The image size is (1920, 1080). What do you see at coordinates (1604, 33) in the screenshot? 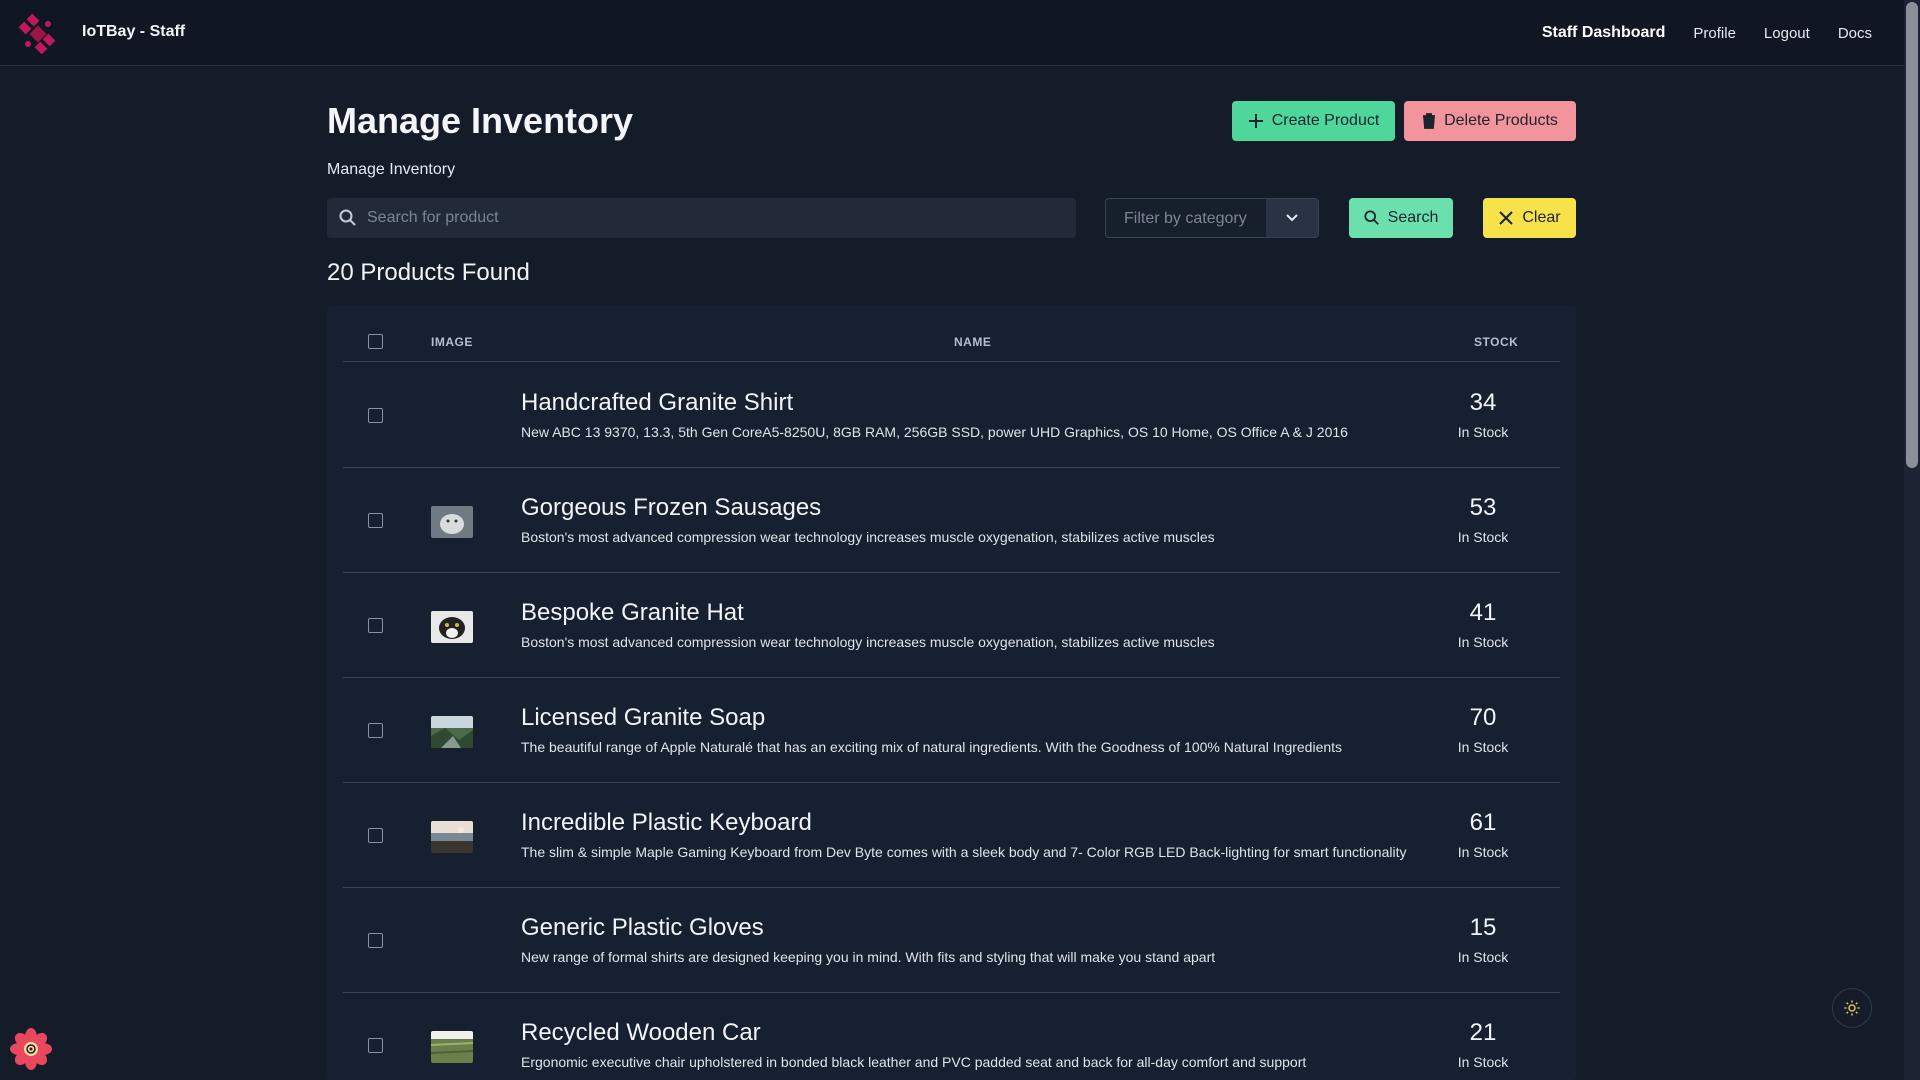
I see `nav-staff-dashboard: Staff Dashboard` at bounding box center [1604, 33].